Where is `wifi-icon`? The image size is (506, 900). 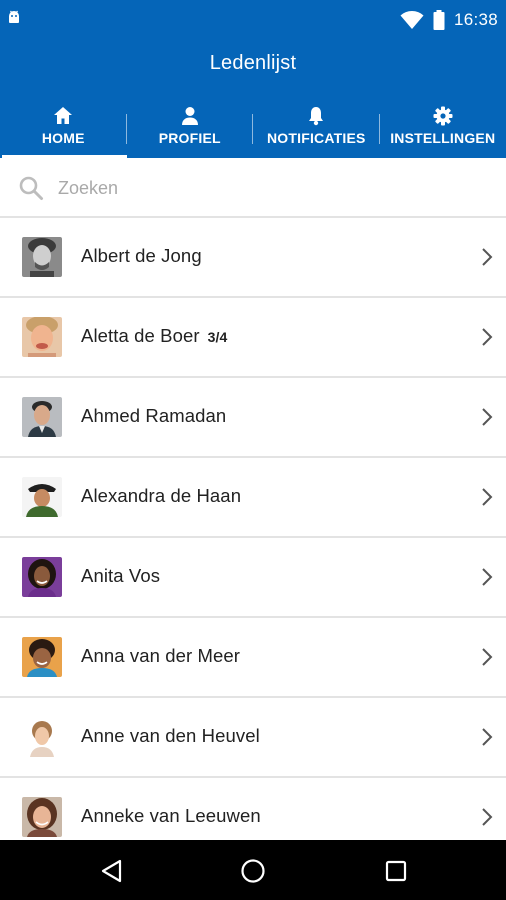 wifi-icon is located at coordinates (412, 20).